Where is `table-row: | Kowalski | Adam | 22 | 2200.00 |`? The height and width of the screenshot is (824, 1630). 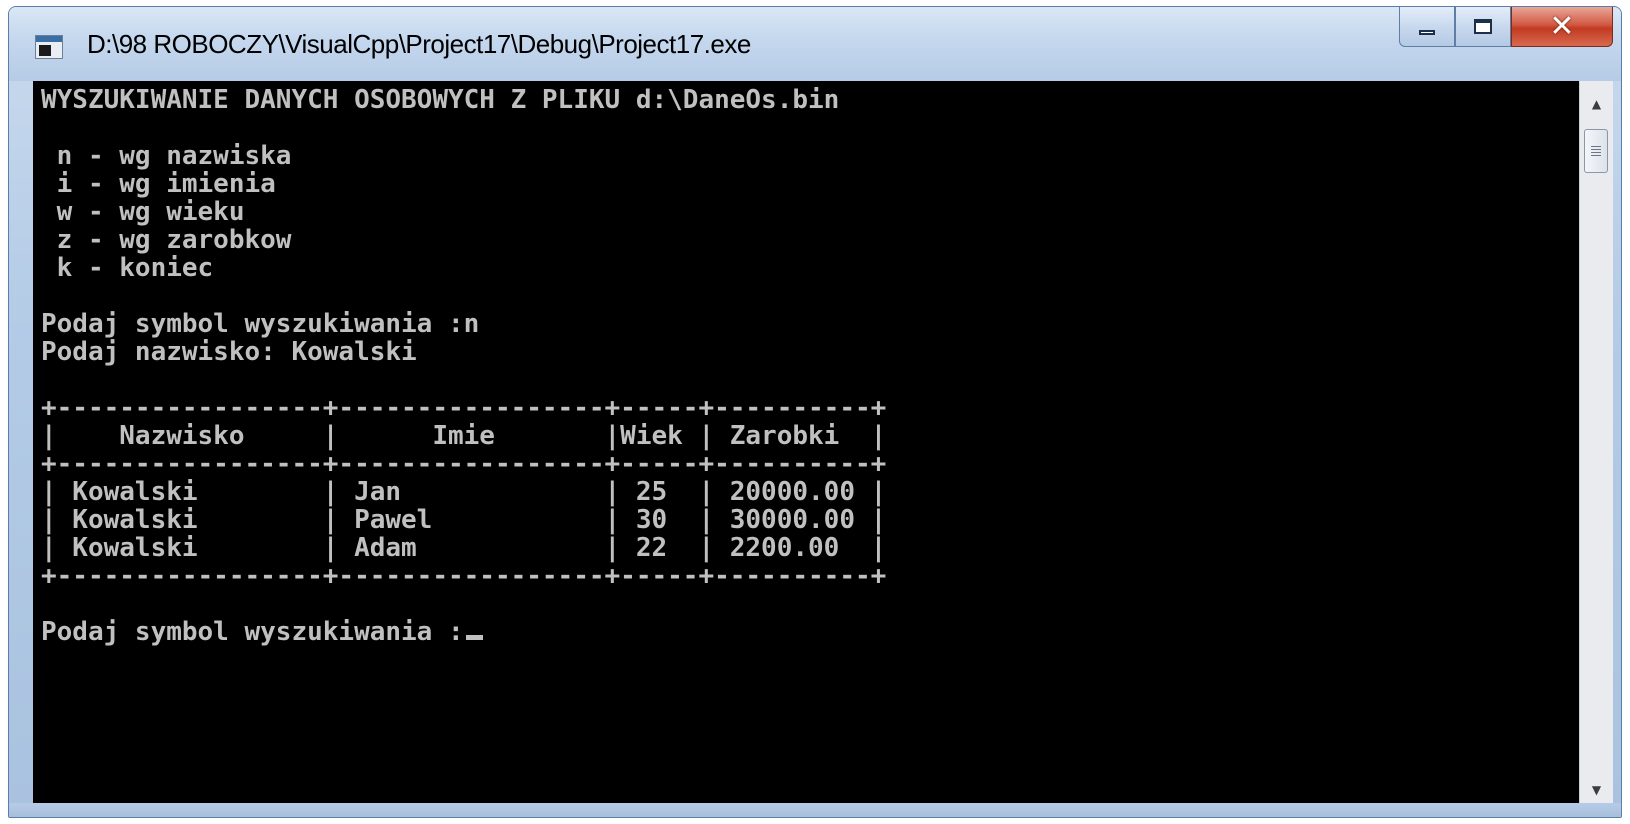
table-row: | Kowalski | Adam | 22 | 2200.00 | is located at coordinates (464, 548).